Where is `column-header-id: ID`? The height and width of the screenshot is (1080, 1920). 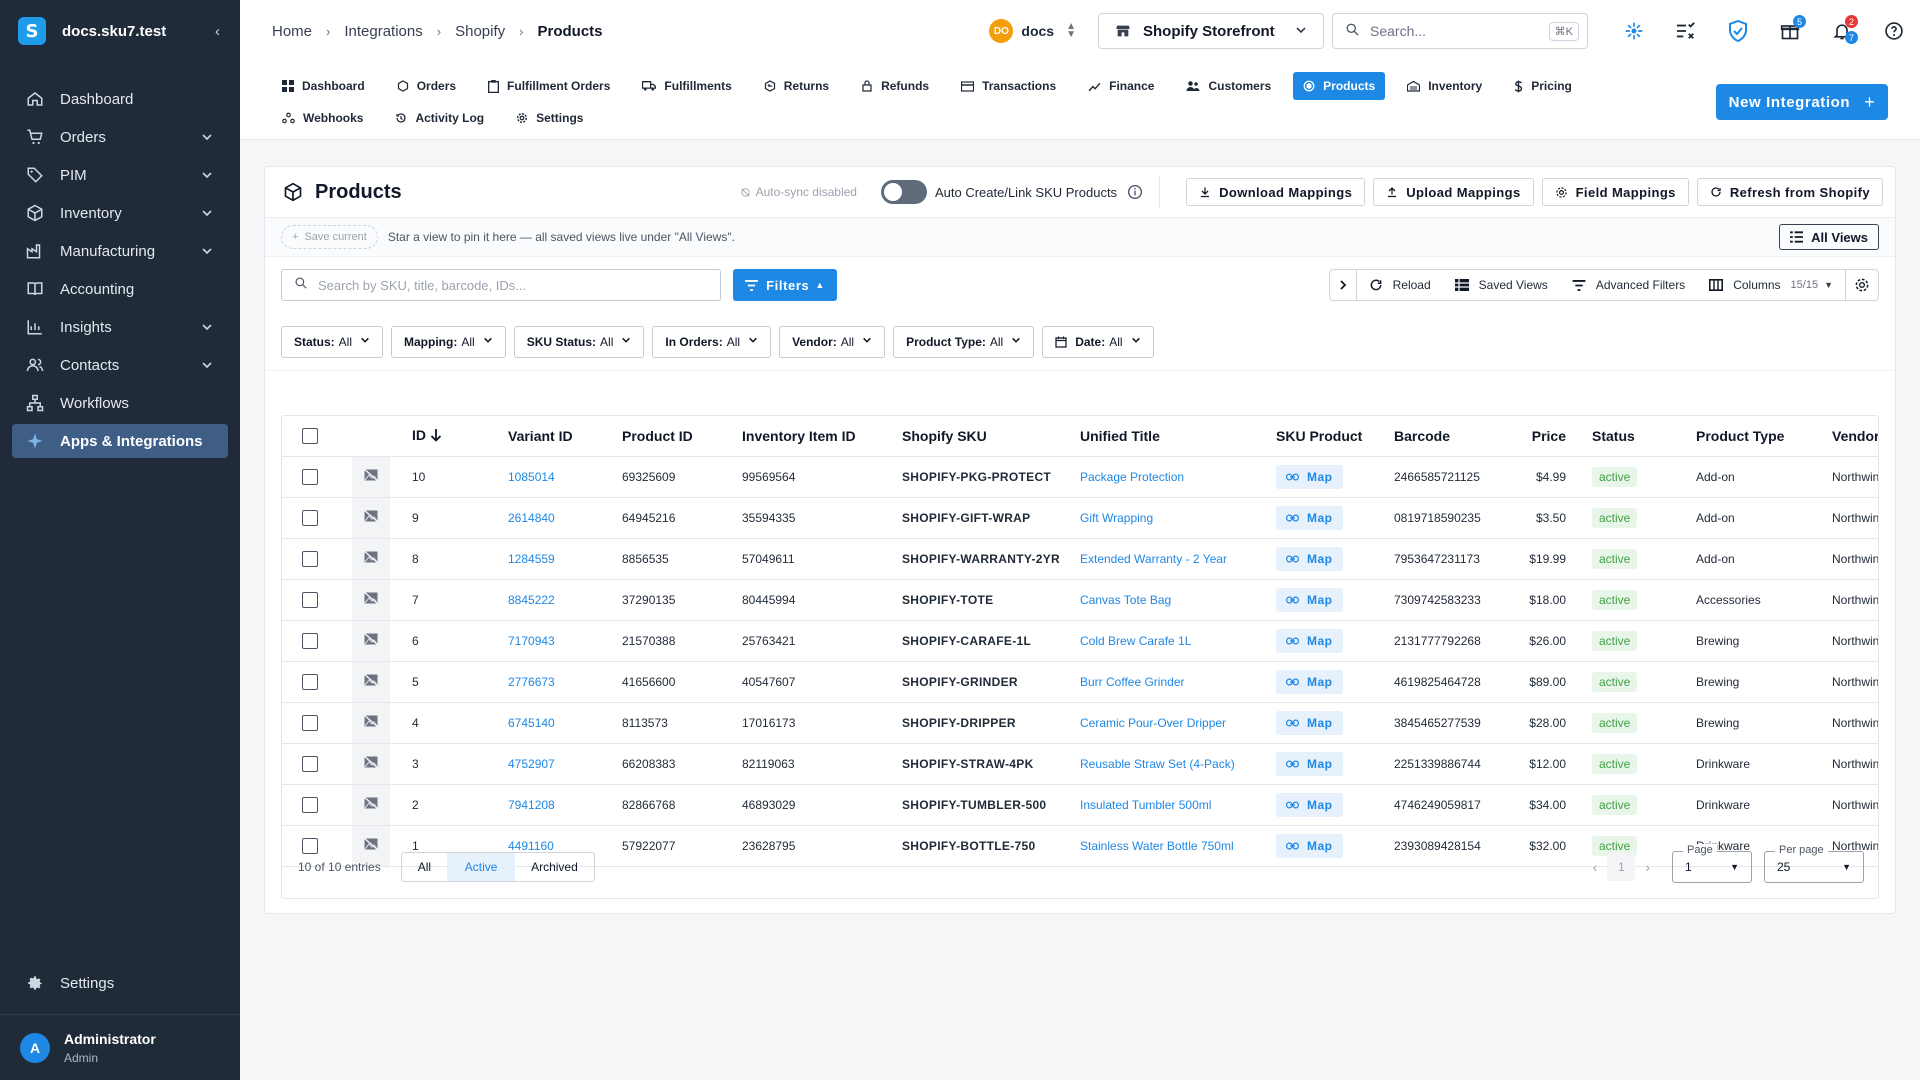 column-header-id: ID is located at coordinates (442, 436).